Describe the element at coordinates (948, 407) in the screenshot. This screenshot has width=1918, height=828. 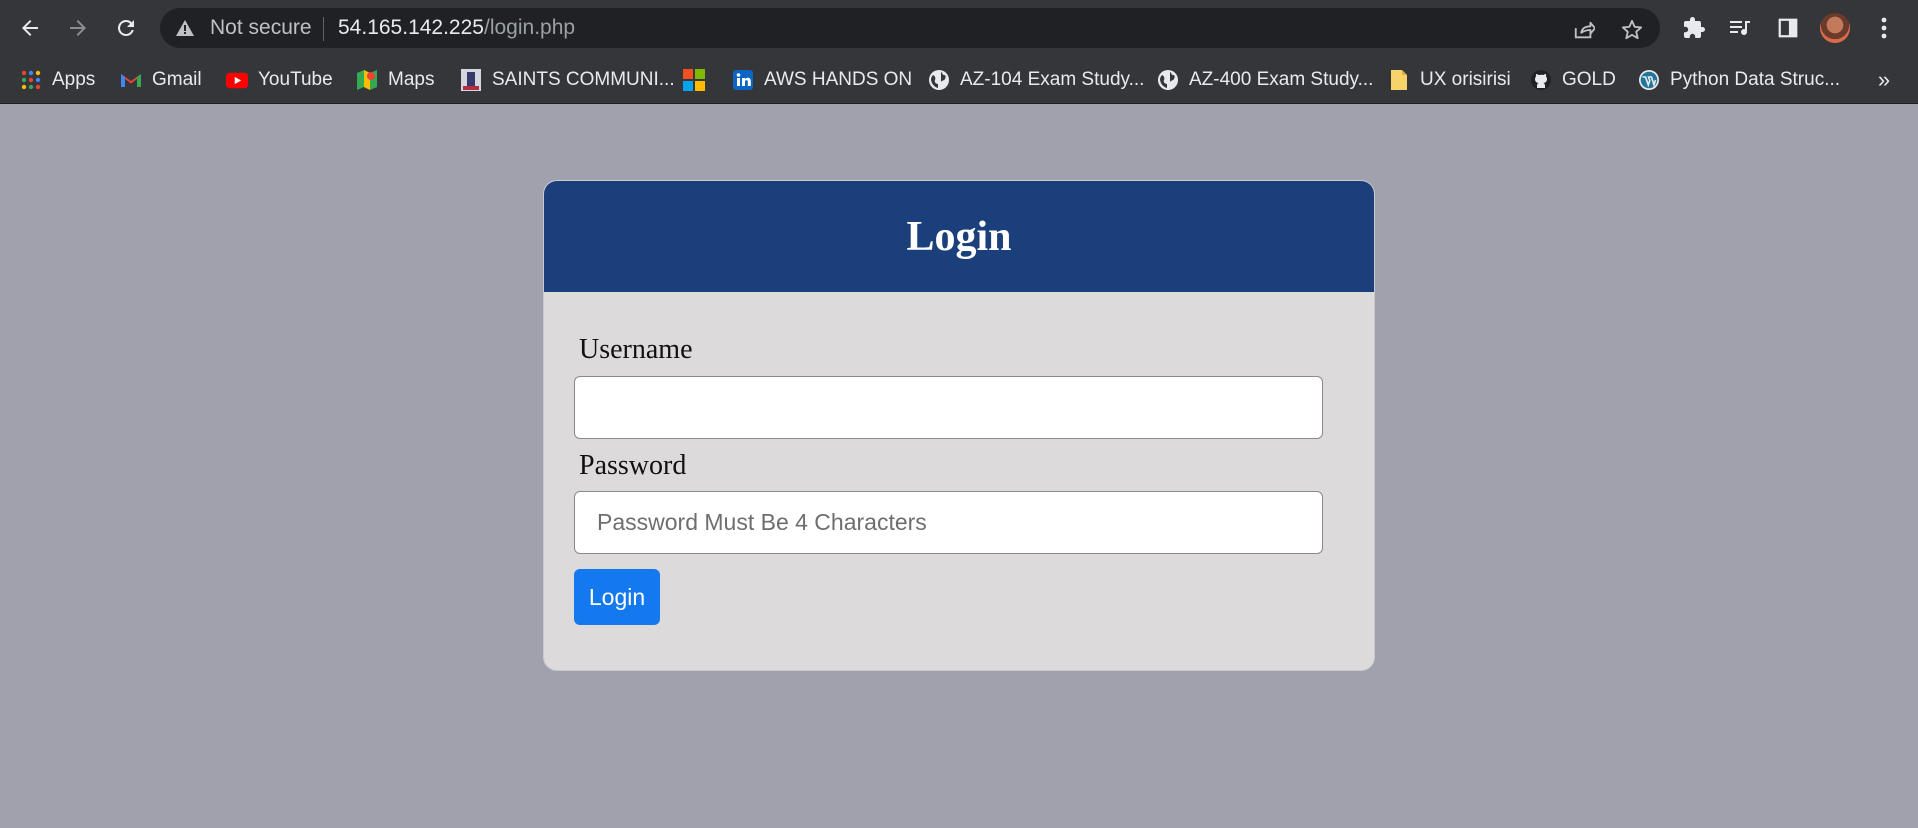
I see `username-input` at that location.